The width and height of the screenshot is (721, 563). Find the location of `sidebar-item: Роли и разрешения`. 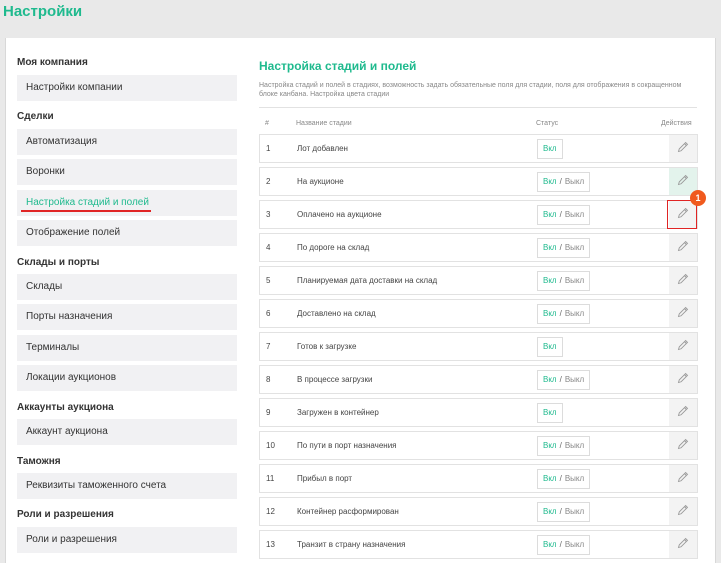

sidebar-item: Роли и разрешения is located at coordinates (127, 540).